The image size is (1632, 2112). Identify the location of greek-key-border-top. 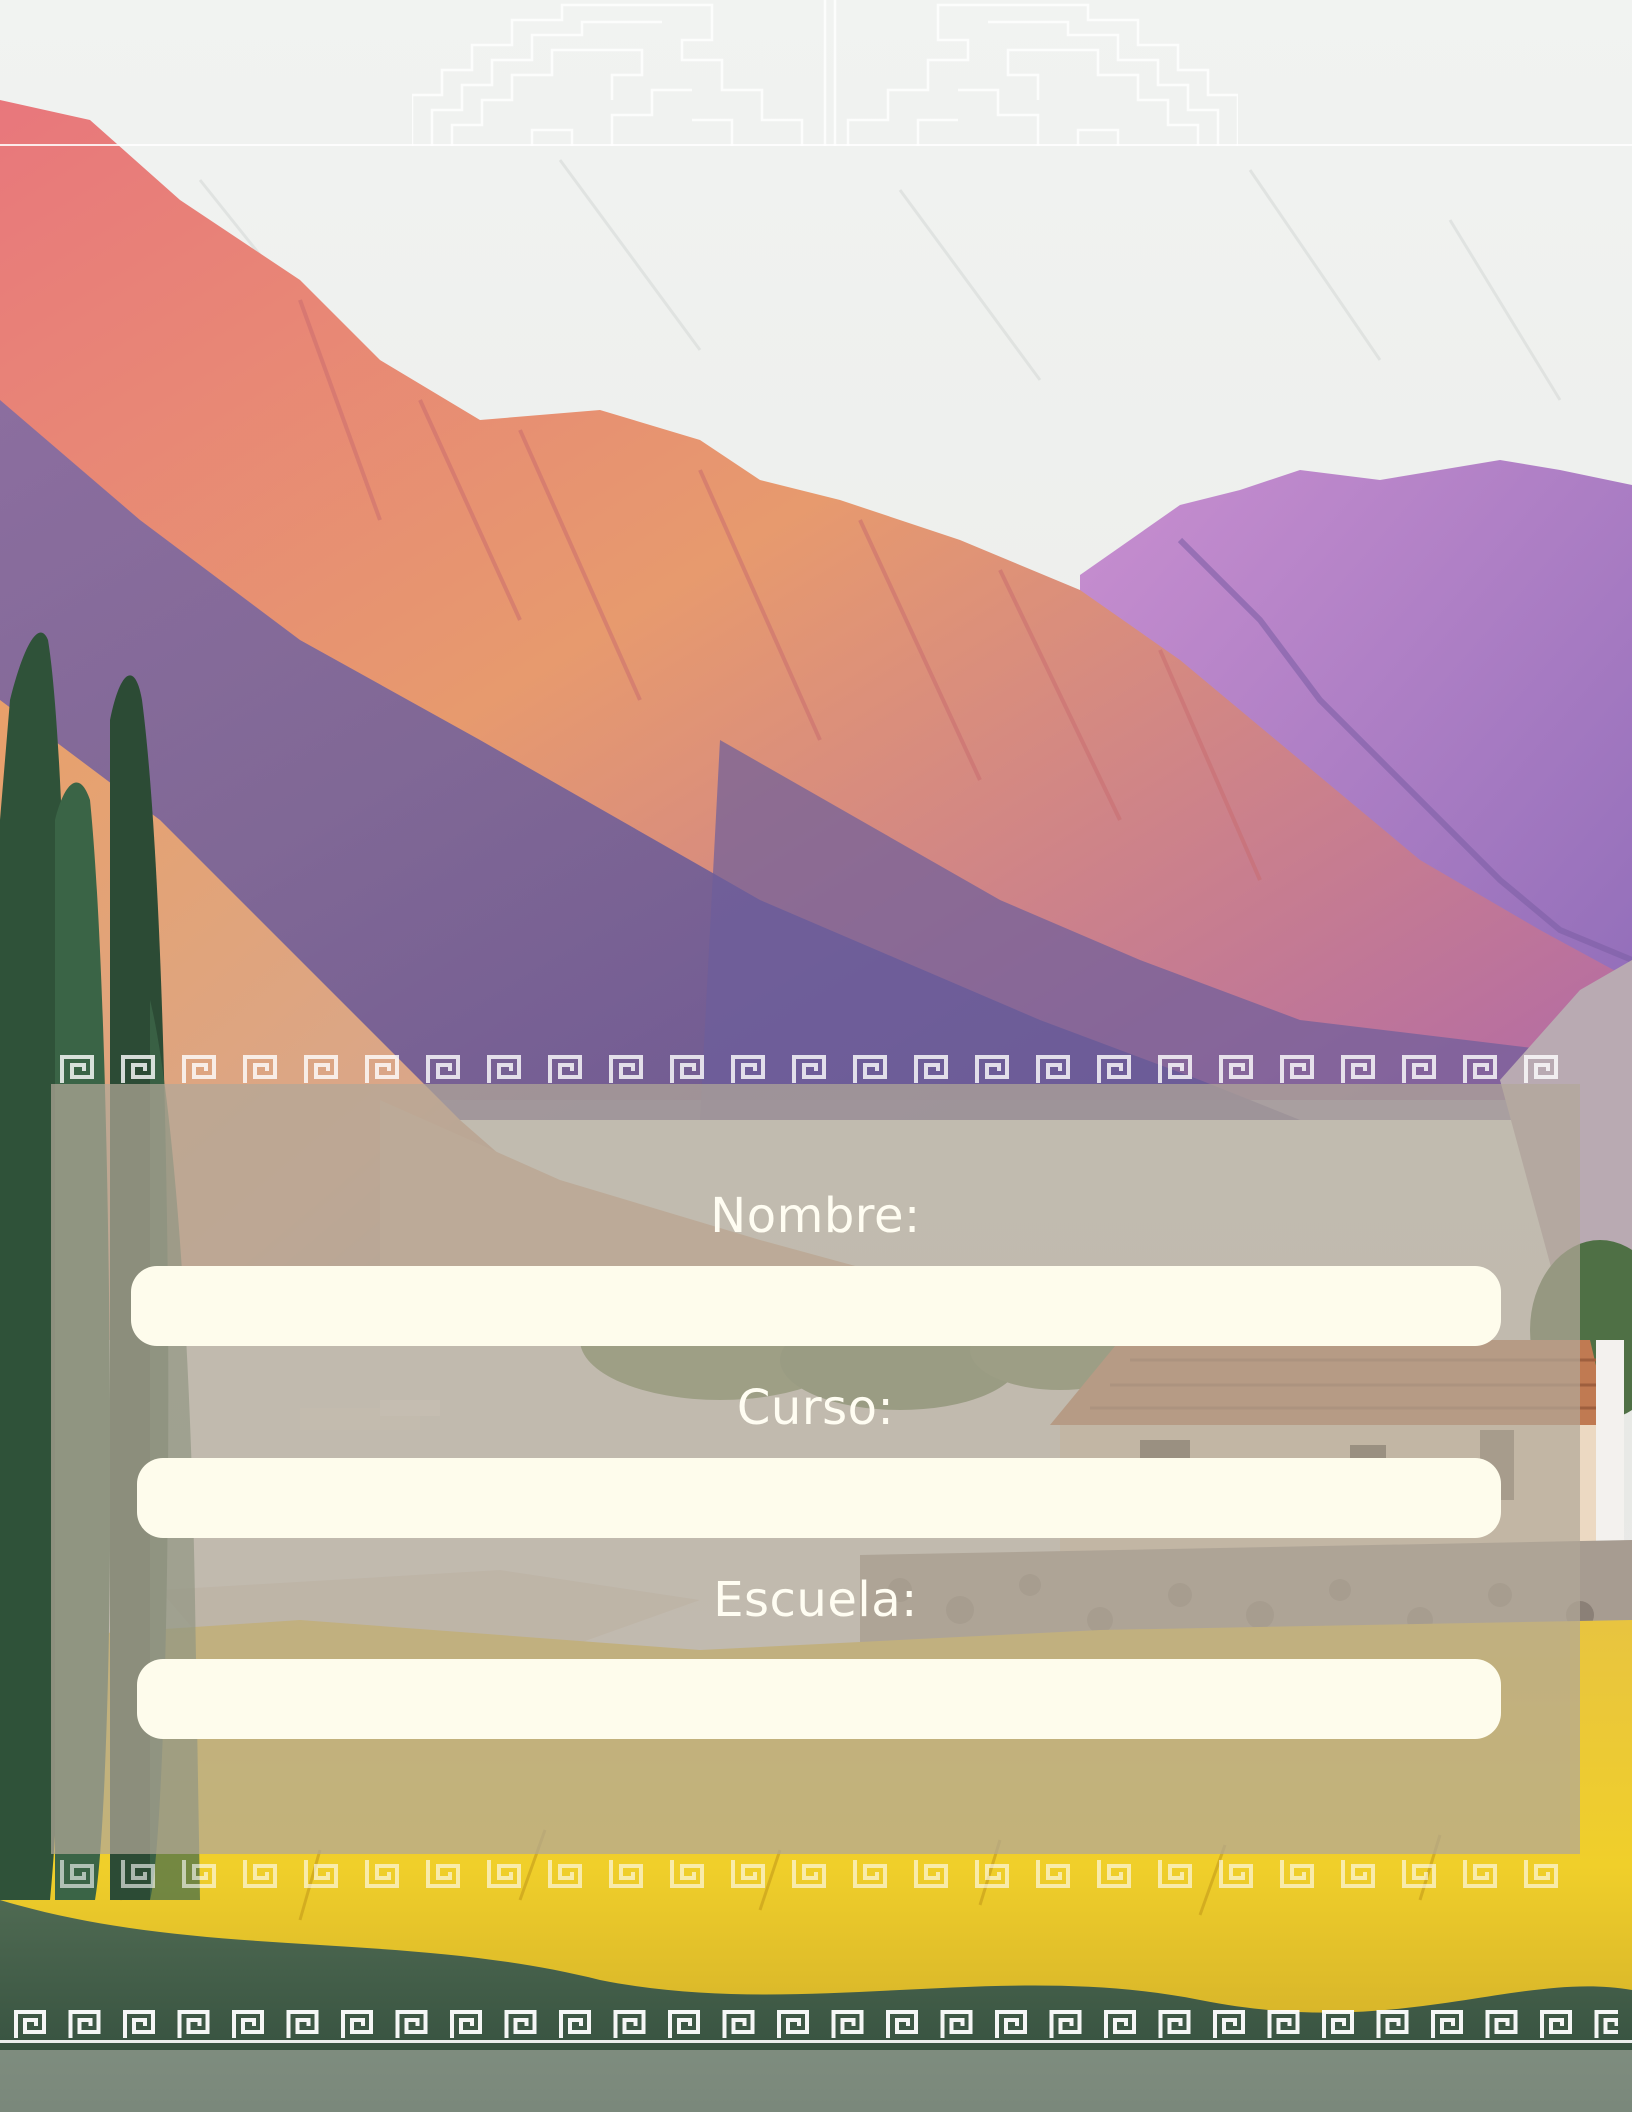
(816, 1070).